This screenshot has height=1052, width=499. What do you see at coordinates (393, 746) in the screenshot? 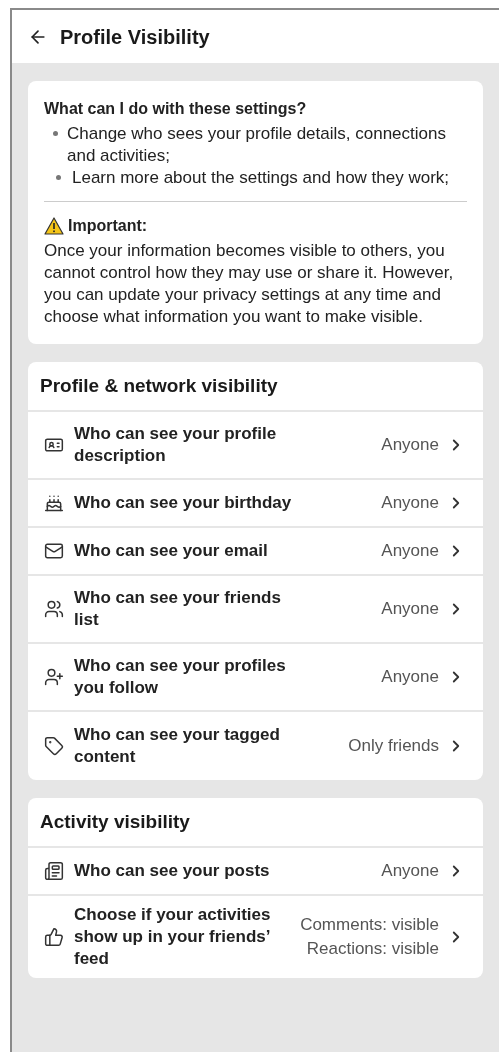
I see `setting-value: Only friends` at bounding box center [393, 746].